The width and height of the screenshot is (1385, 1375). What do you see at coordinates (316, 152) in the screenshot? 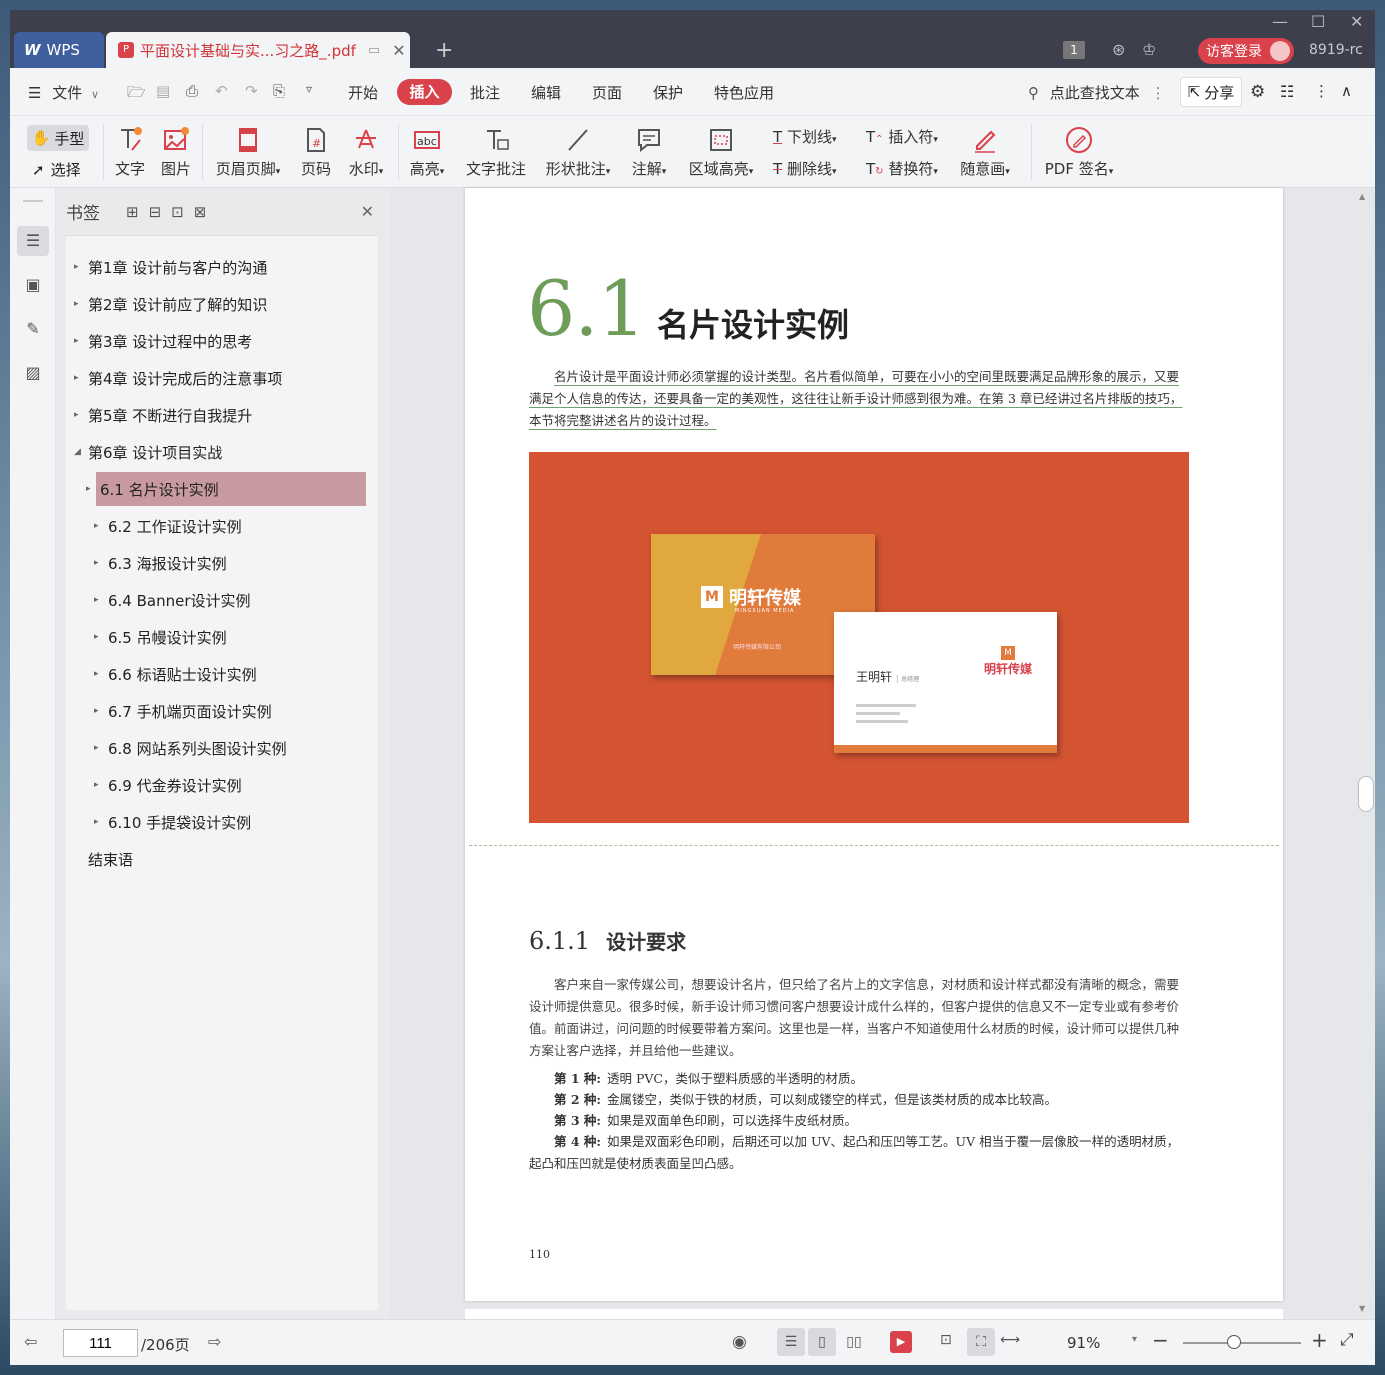
I see `page-number-button: # 页码` at bounding box center [316, 152].